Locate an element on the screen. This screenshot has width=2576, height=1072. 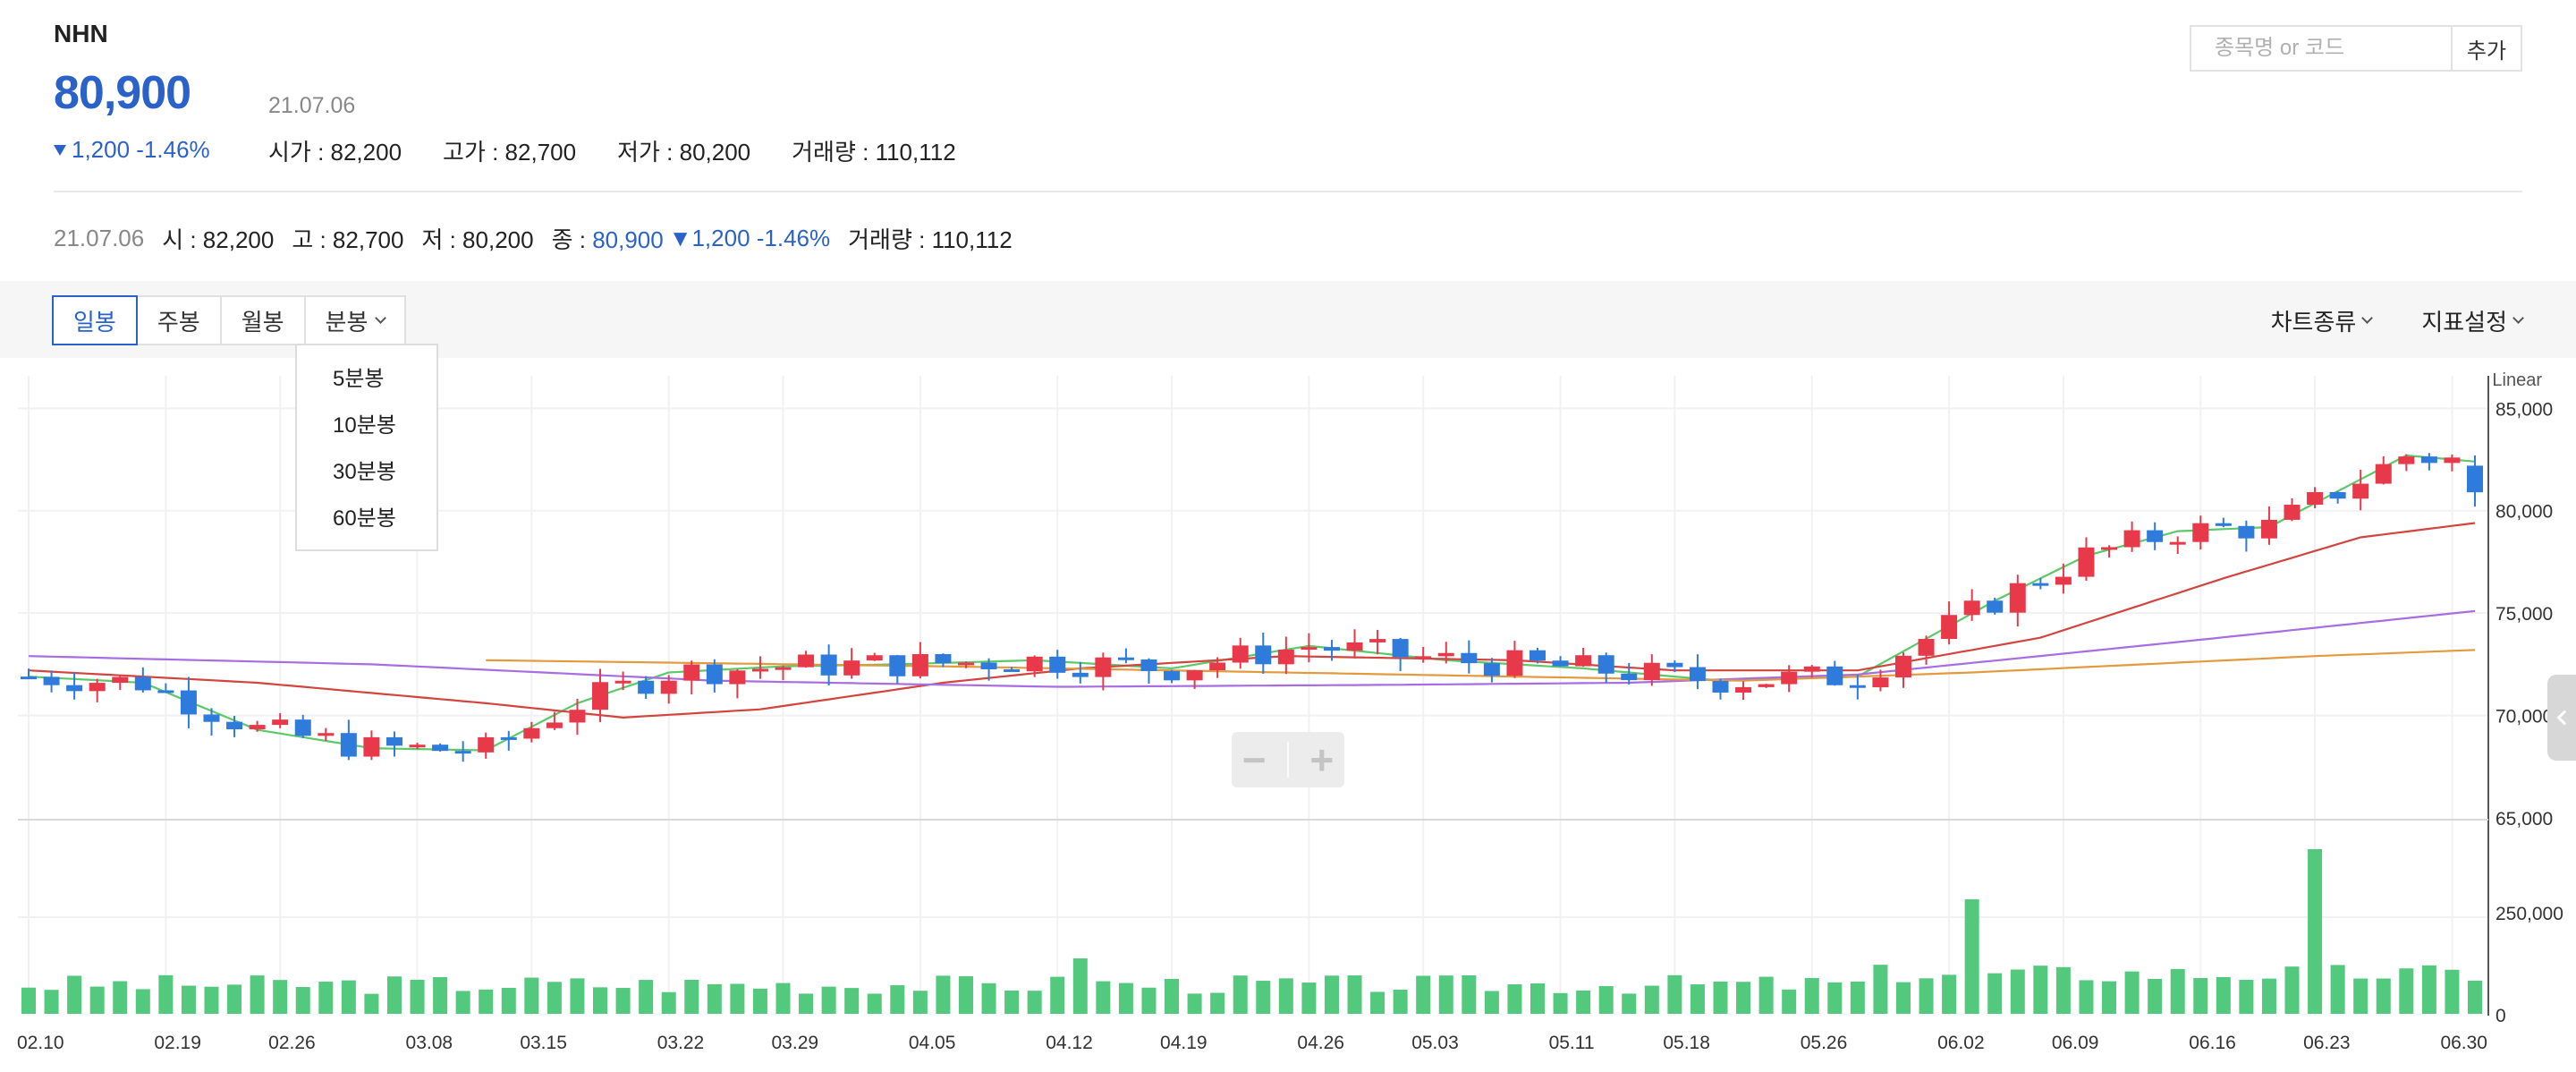
summary-change: ▼1,200 -1.46% is located at coordinates (749, 238).